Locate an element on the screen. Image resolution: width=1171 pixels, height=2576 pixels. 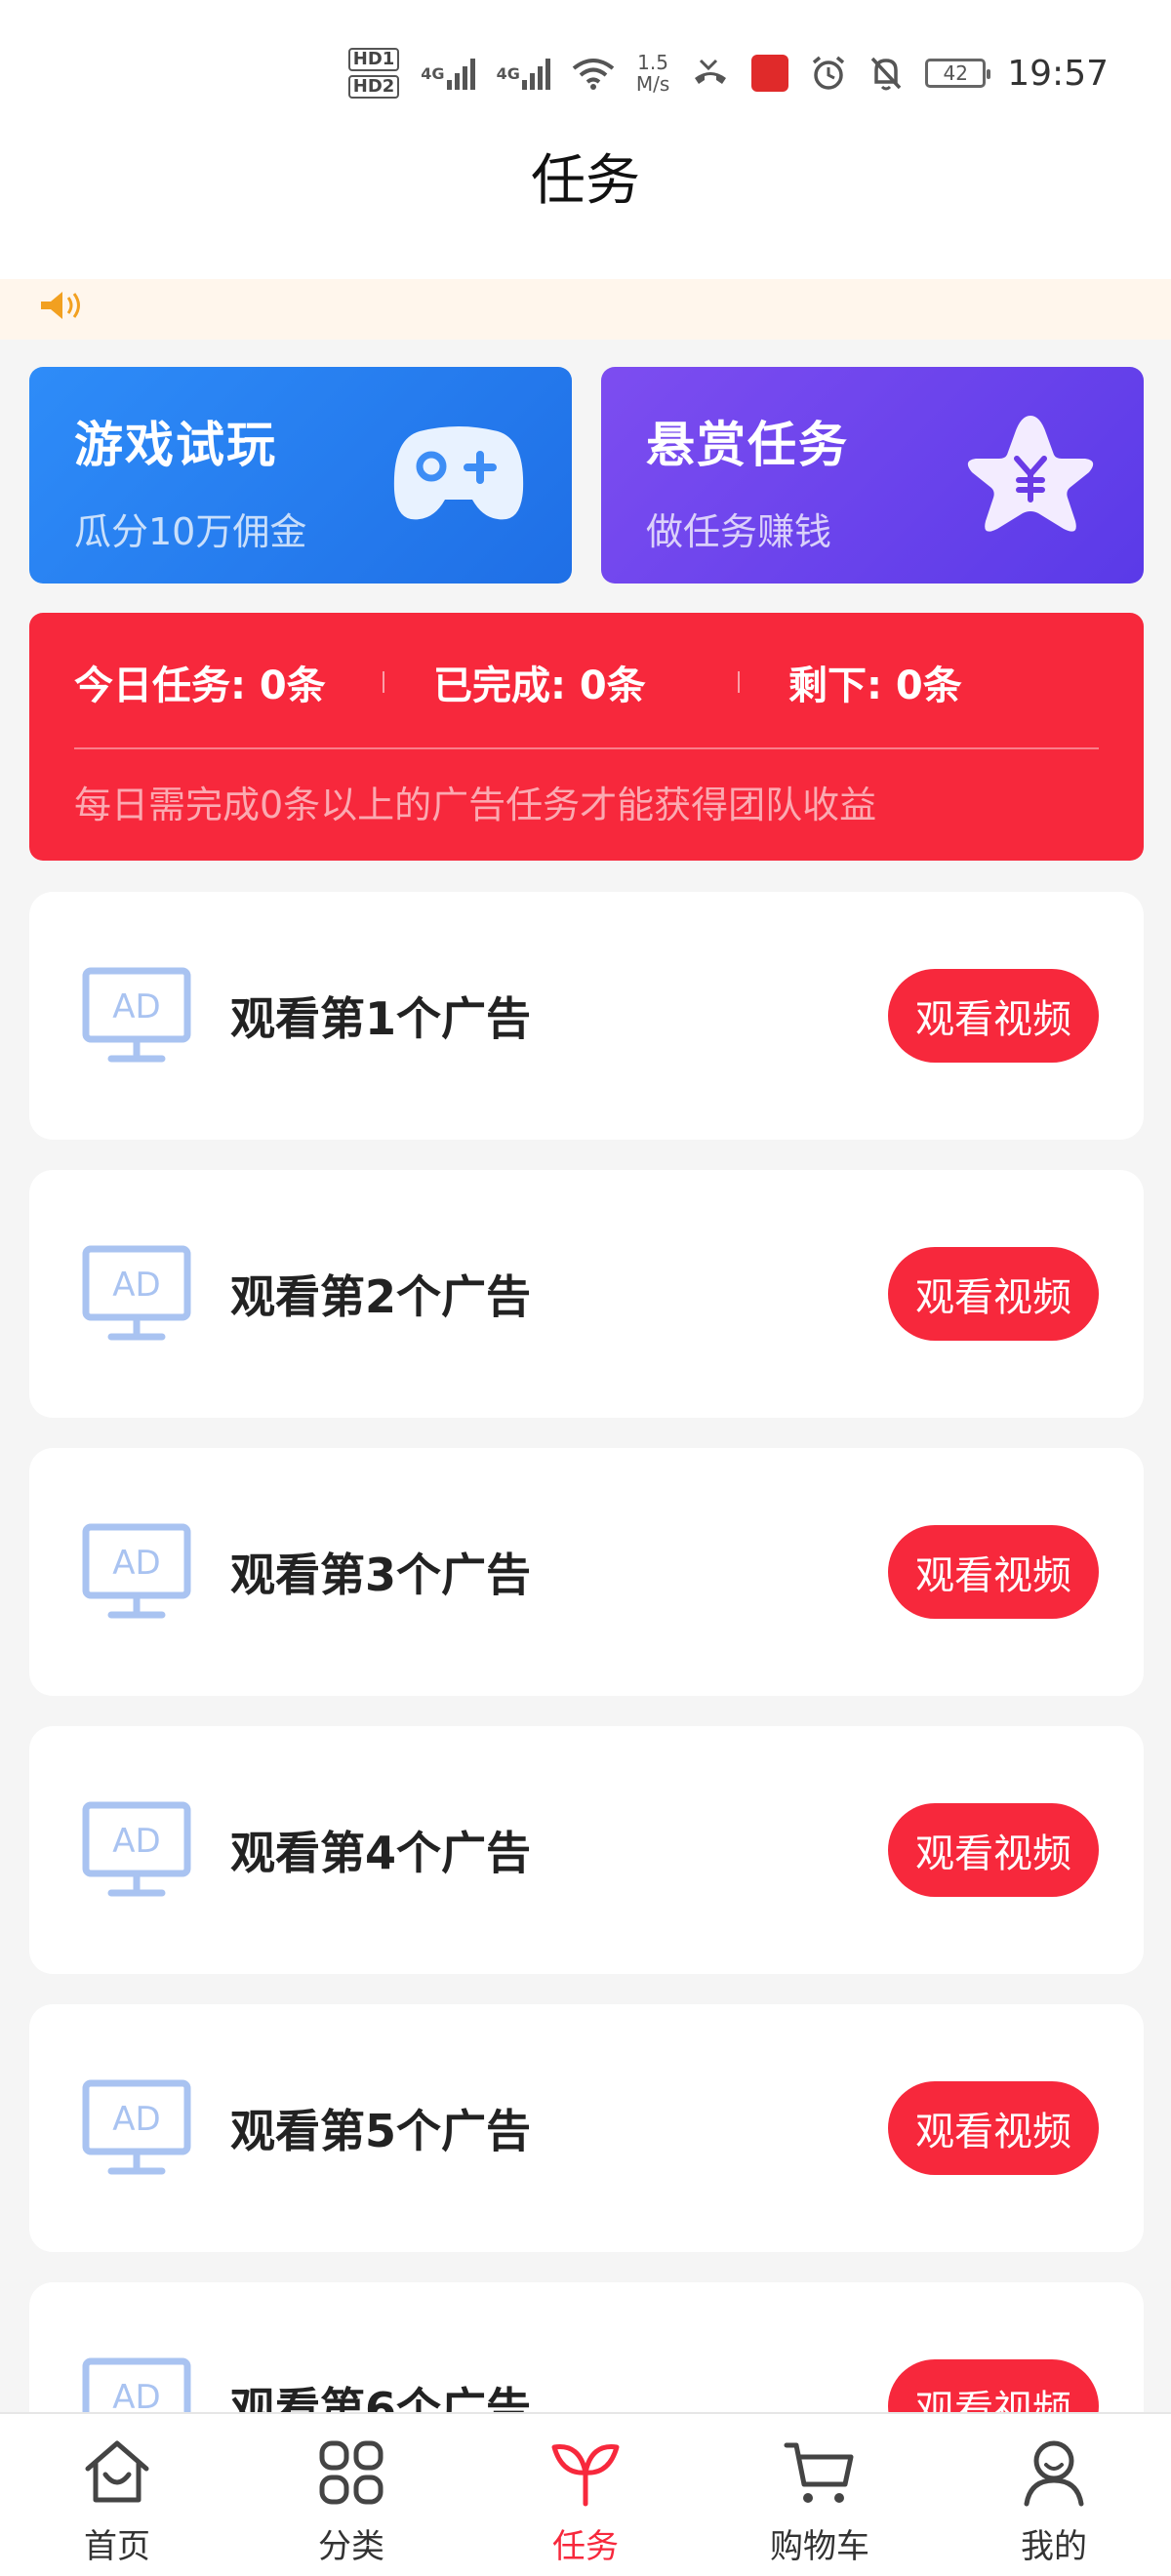
task-label: 观看第5个广告 is located at coordinates (381, 2131).